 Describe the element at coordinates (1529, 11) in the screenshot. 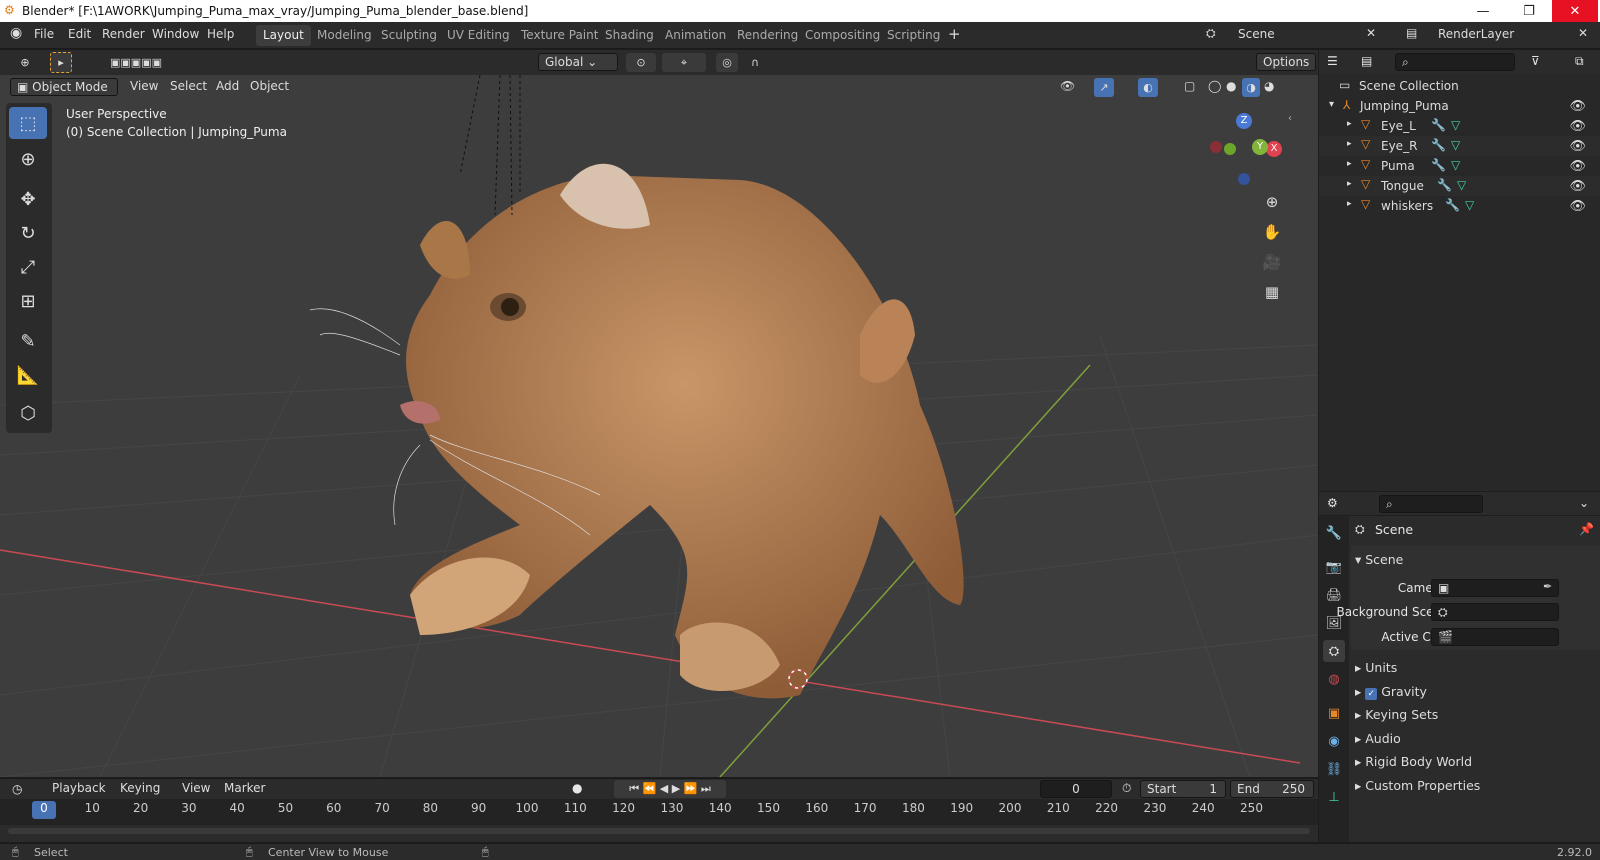

I see `restore-button: ❐` at that location.